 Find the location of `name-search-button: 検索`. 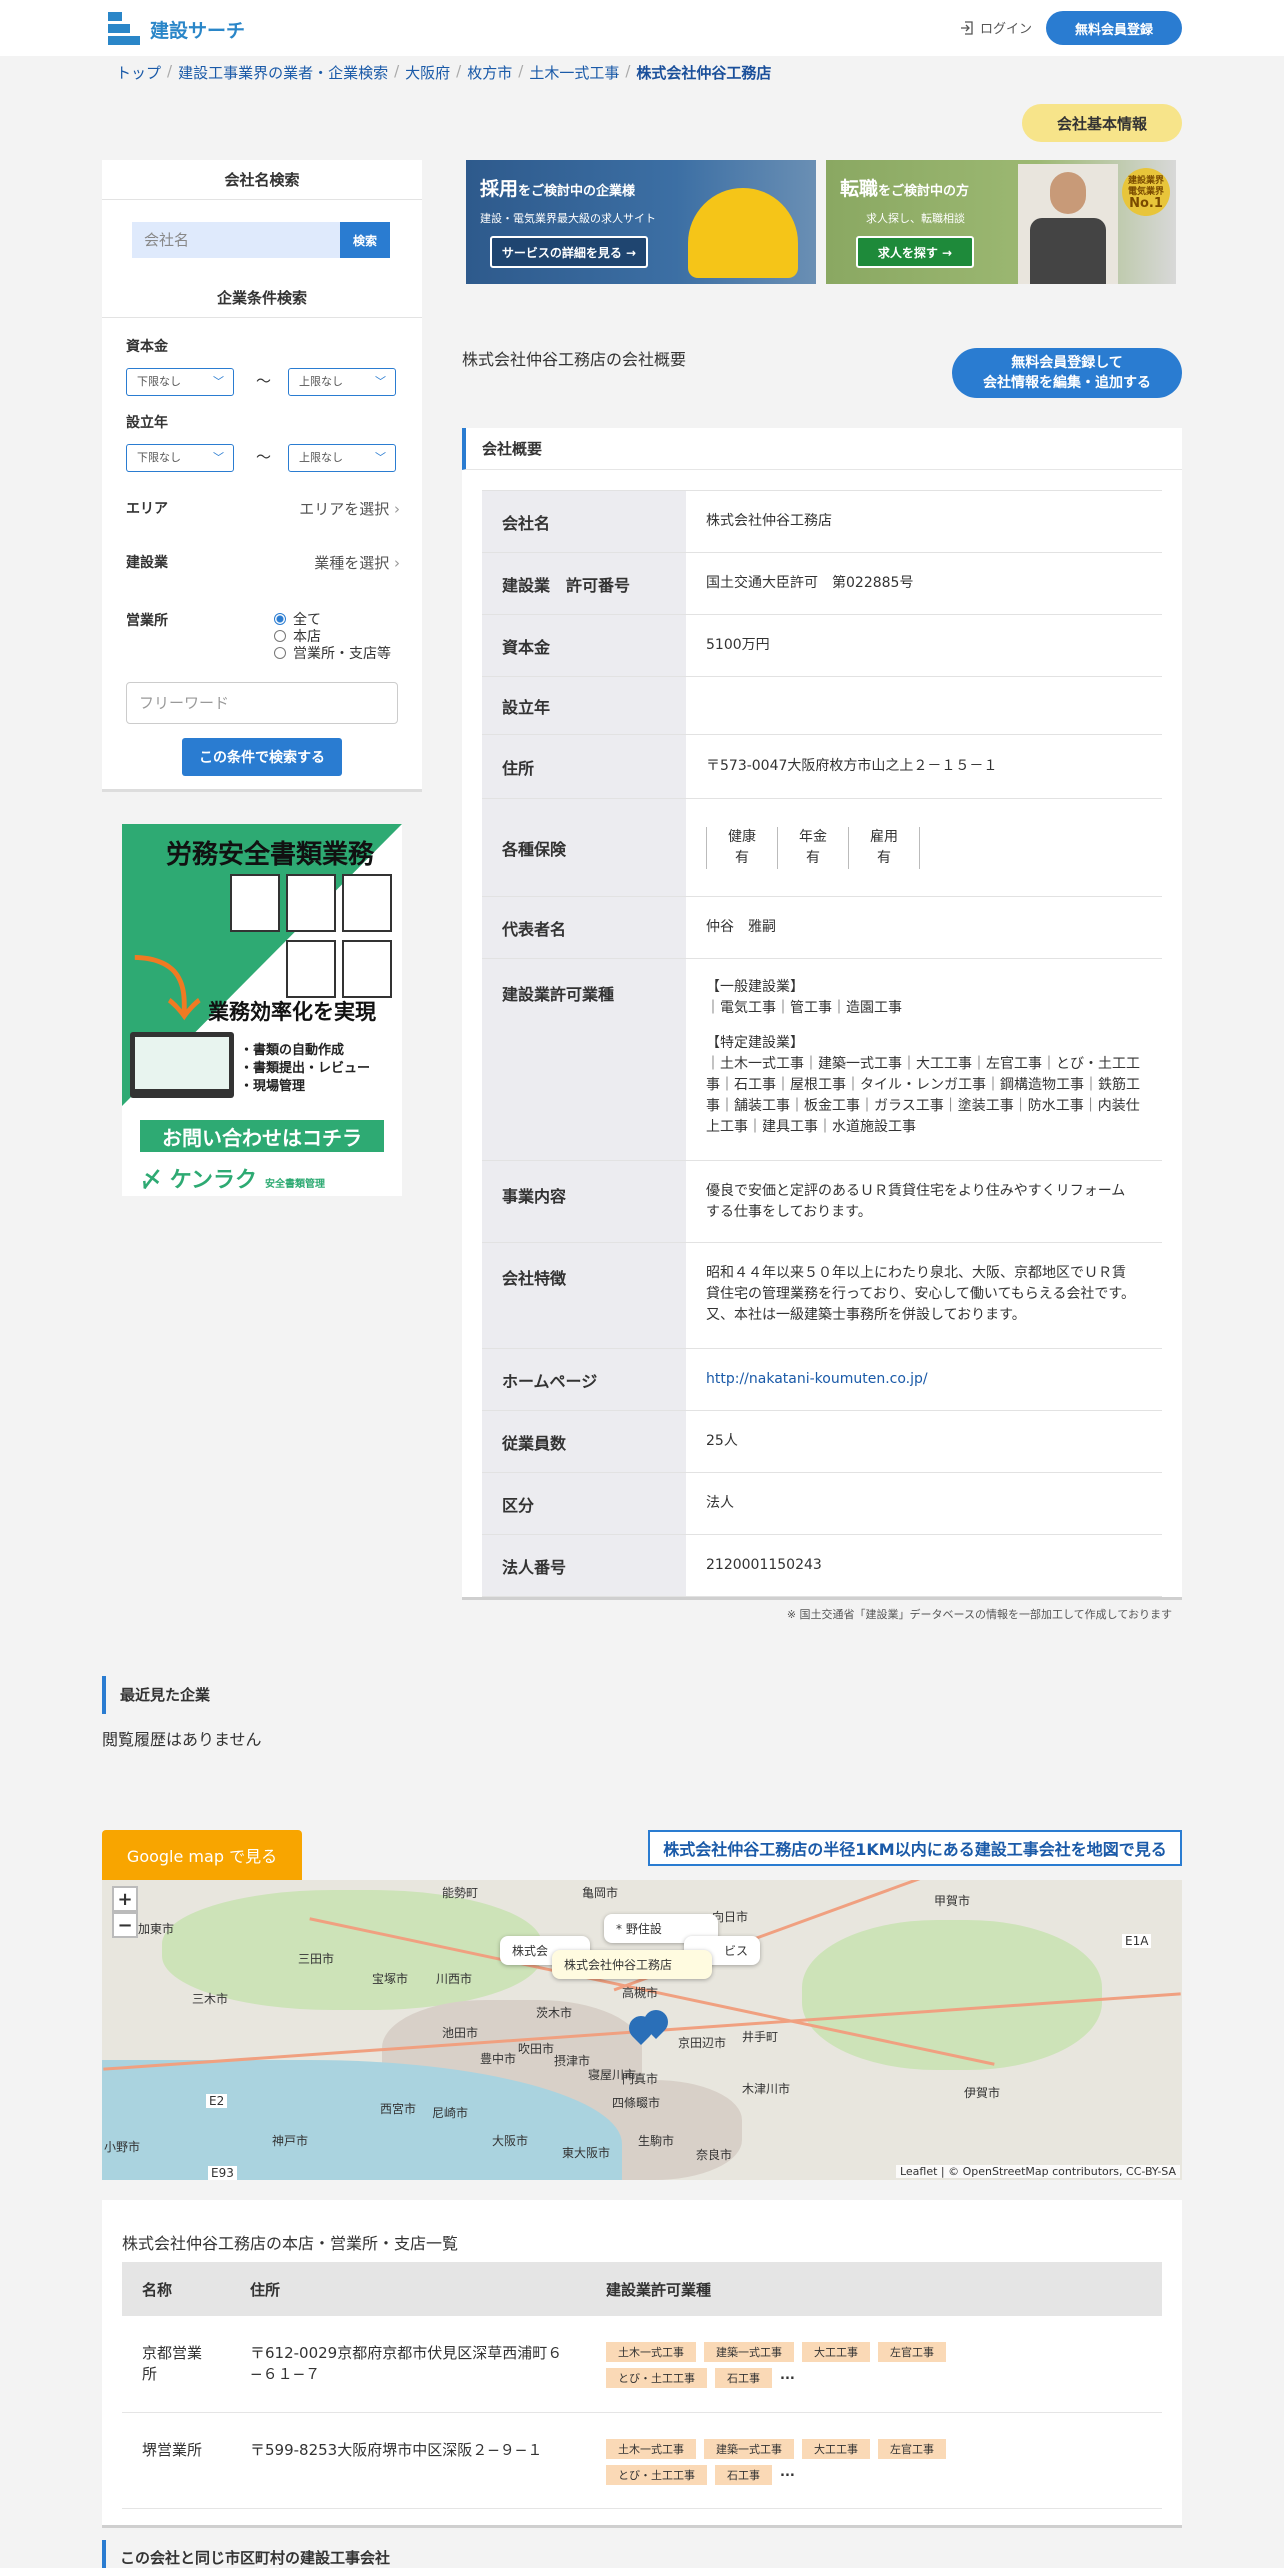

name-search-button: 検索 is located at coordinates (365, 240).